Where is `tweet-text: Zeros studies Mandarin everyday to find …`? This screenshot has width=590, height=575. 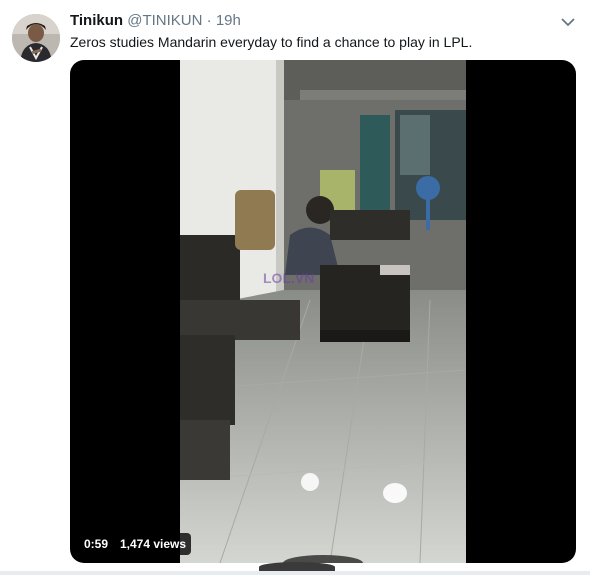
tweet-text: Zeros studies Mandarin everyday to find … is located at coordinates (271, 42).